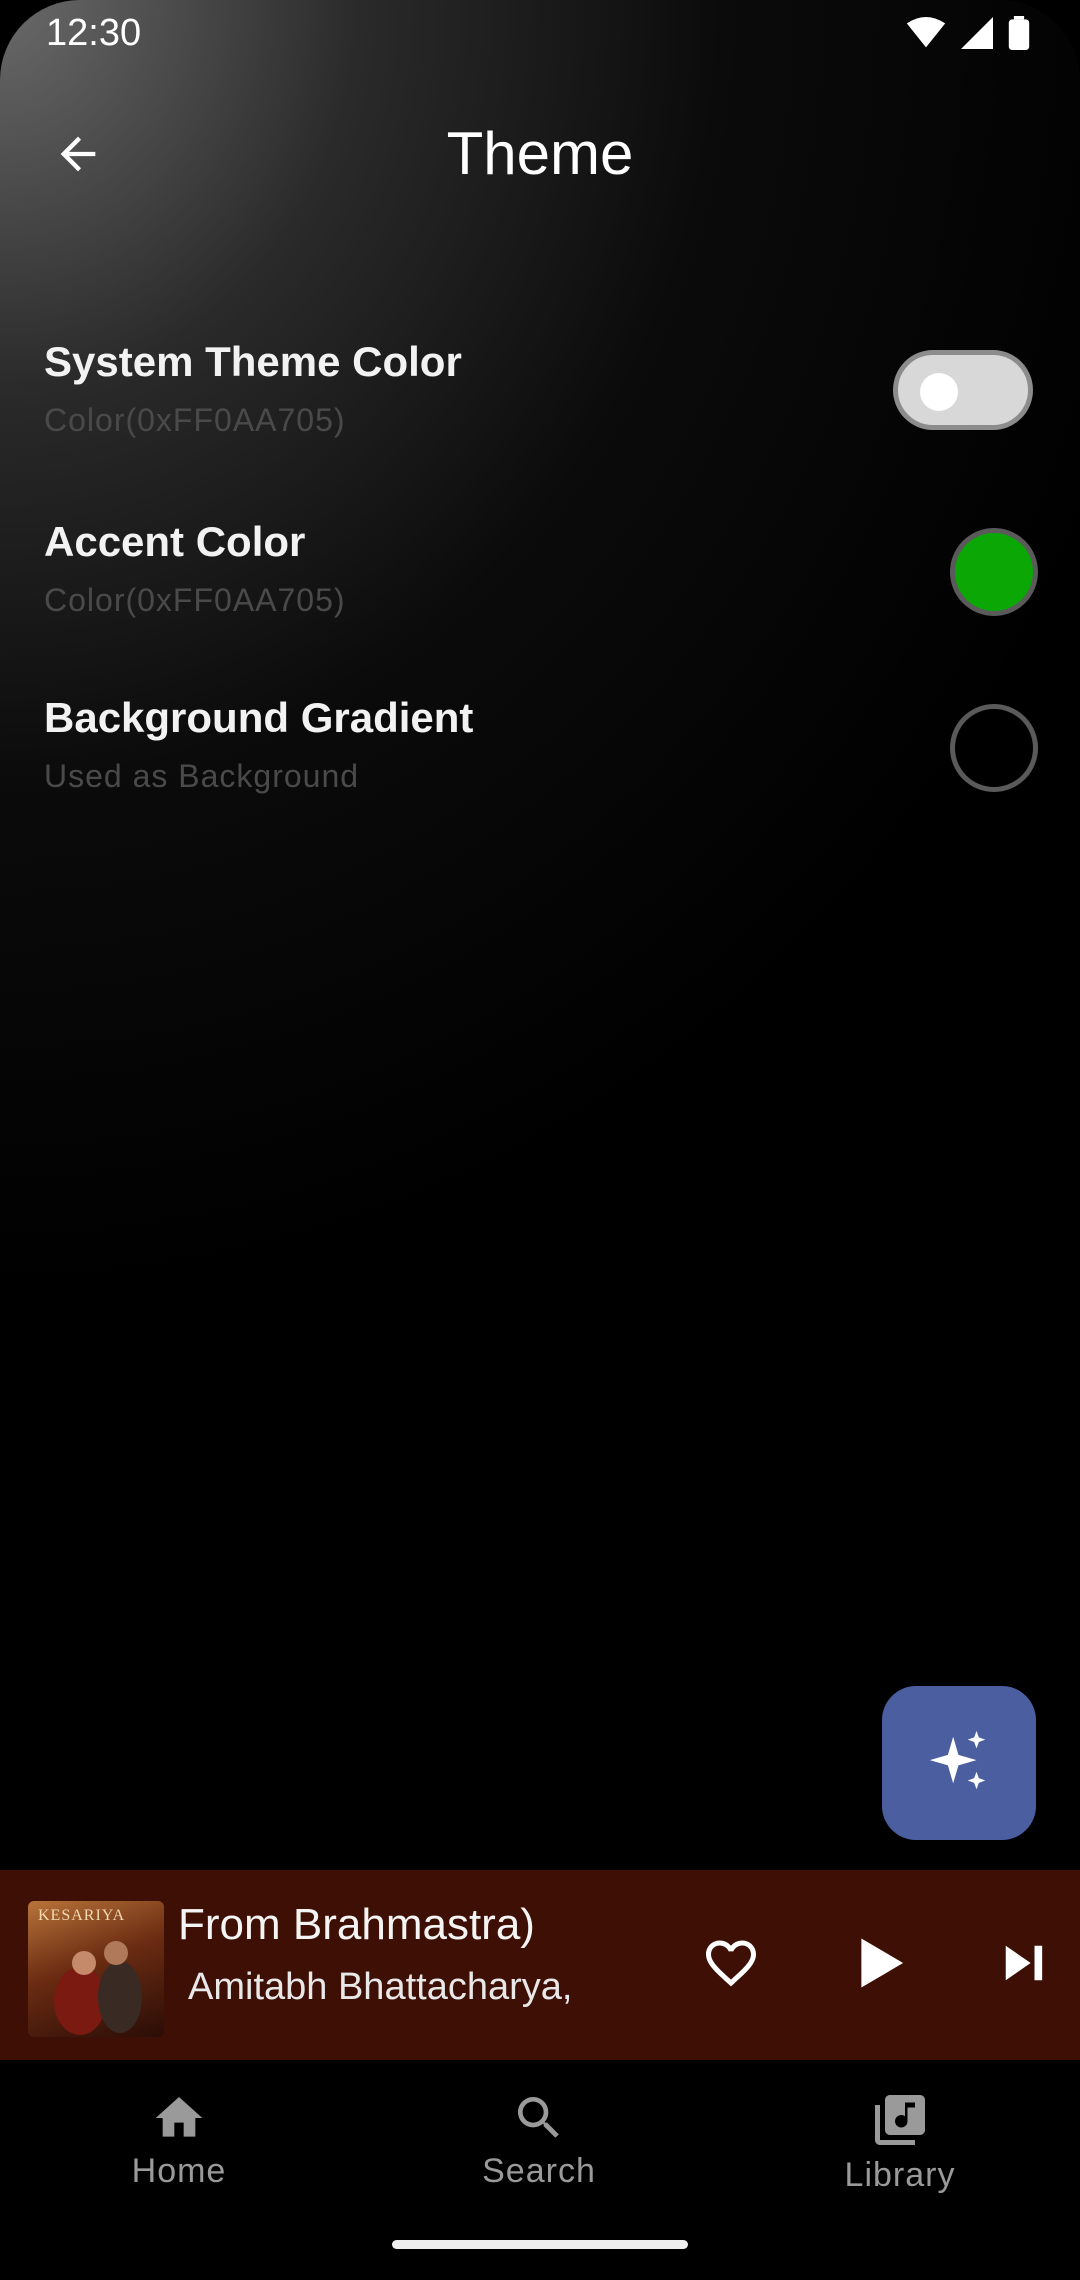  I want to click on album-art-figures, so click(98, 1988).